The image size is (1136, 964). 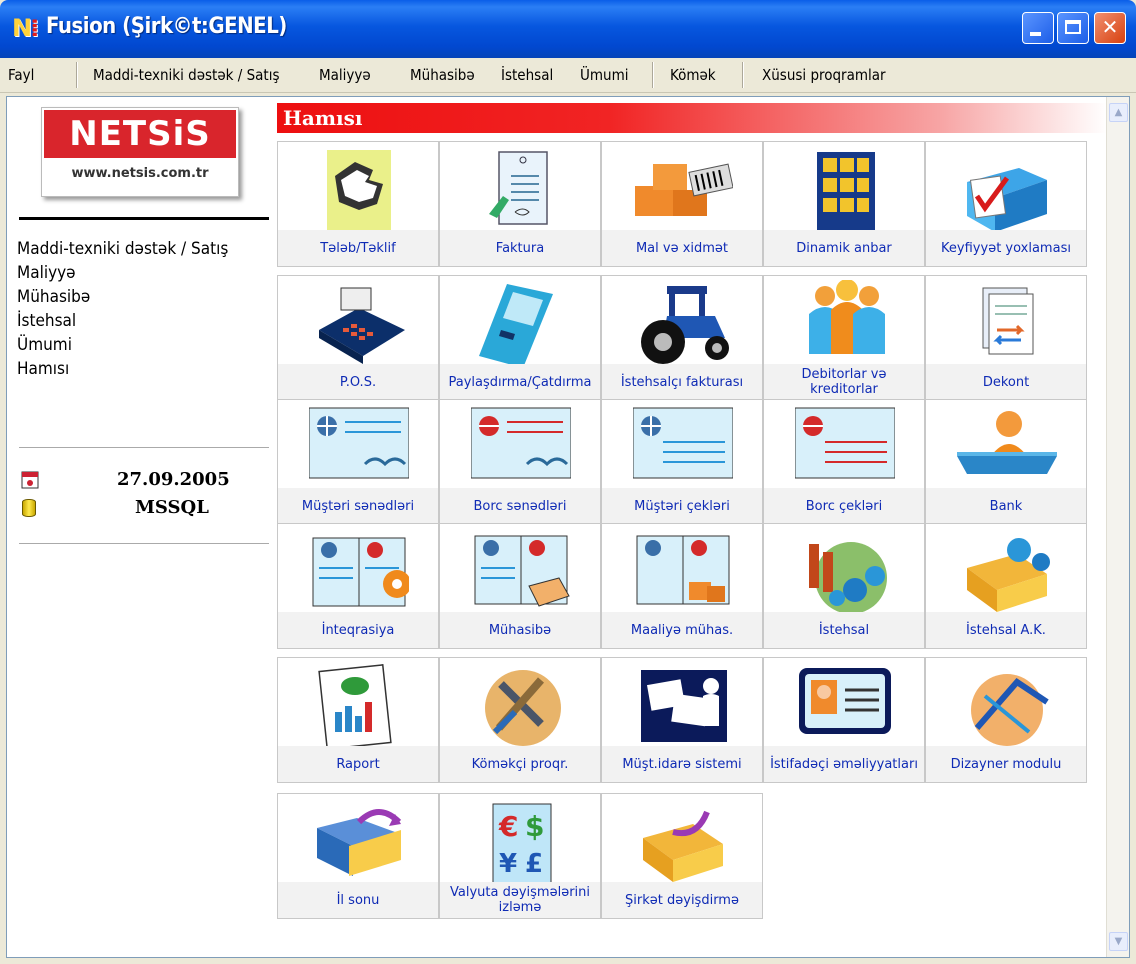 What do you see at coordinates (1010, 710) in the screenshot?
I see `designer-icon` at bounding box center [1010, 710].